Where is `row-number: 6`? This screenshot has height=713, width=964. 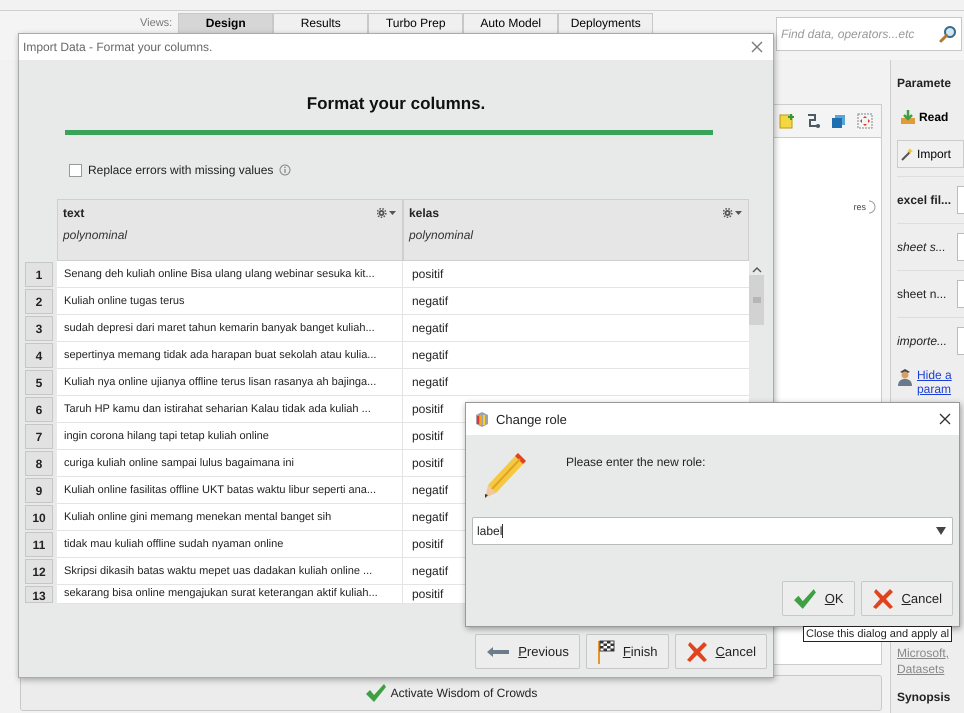 row-number: 6 is located at coordinates (39, 409).